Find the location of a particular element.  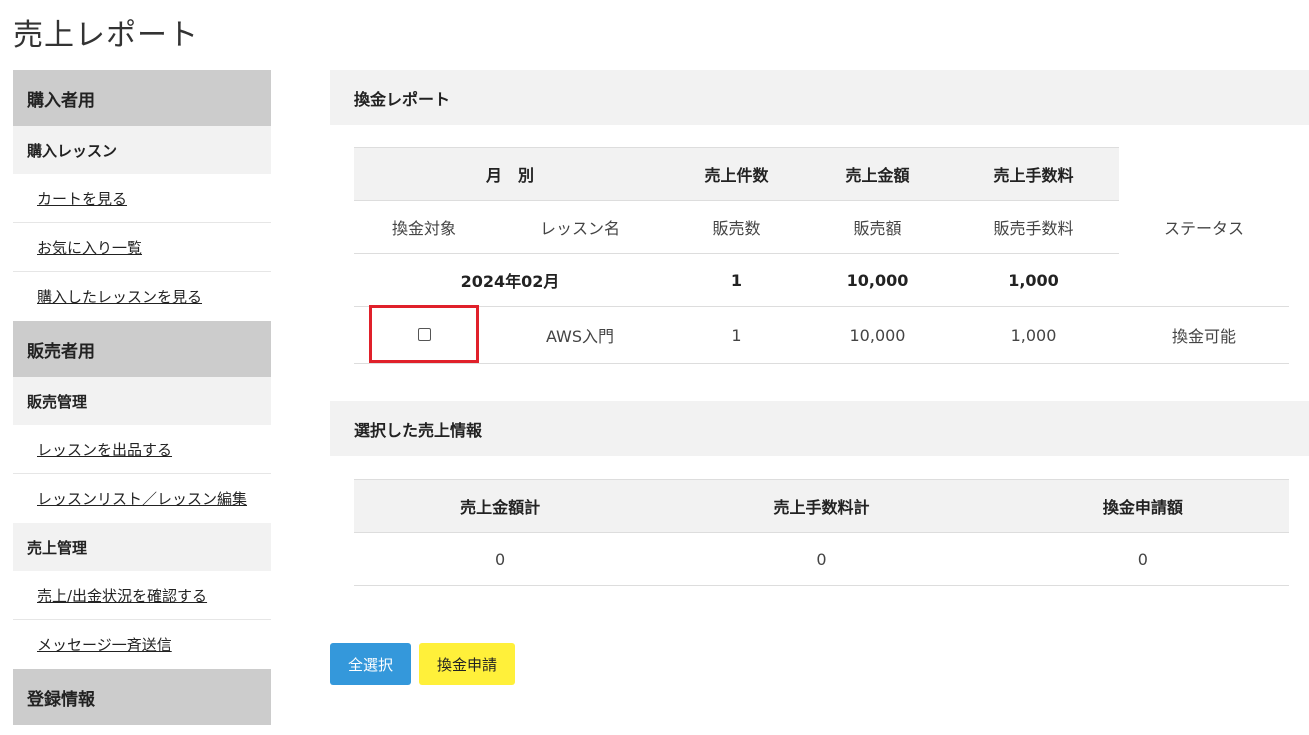

sidebar-link-label: レッスンリスト／レッスン編集 is located at coordinates (142, 498).